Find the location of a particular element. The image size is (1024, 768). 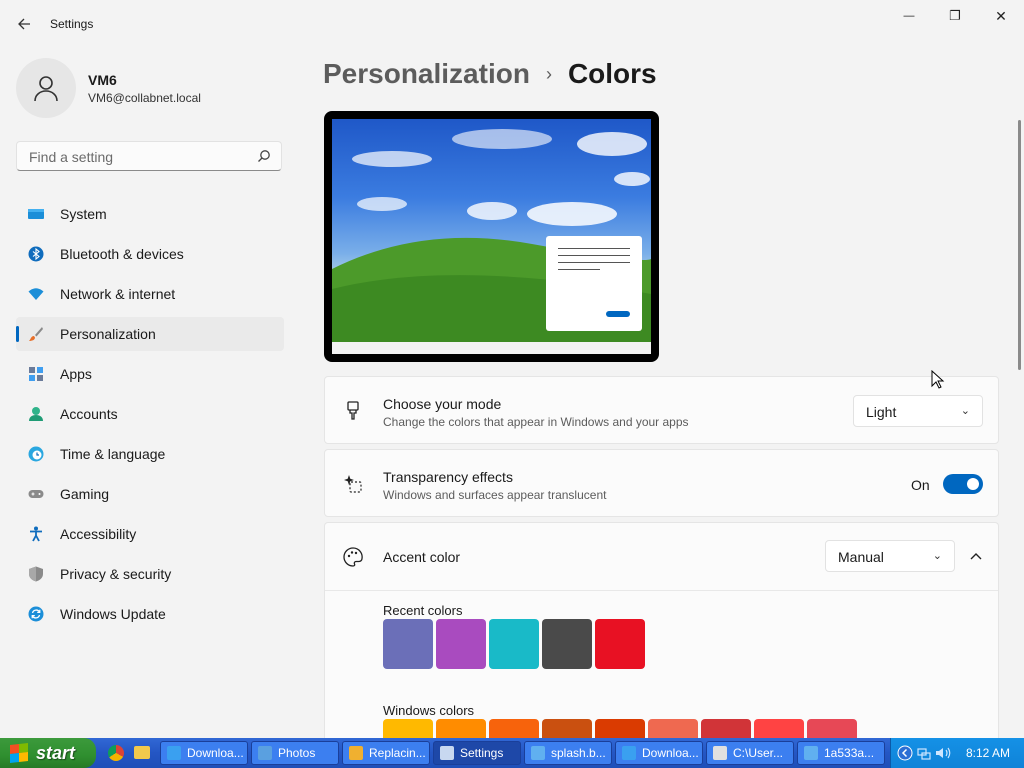

sidebar-item-label: Personalization is located at coordinates (108, 334).